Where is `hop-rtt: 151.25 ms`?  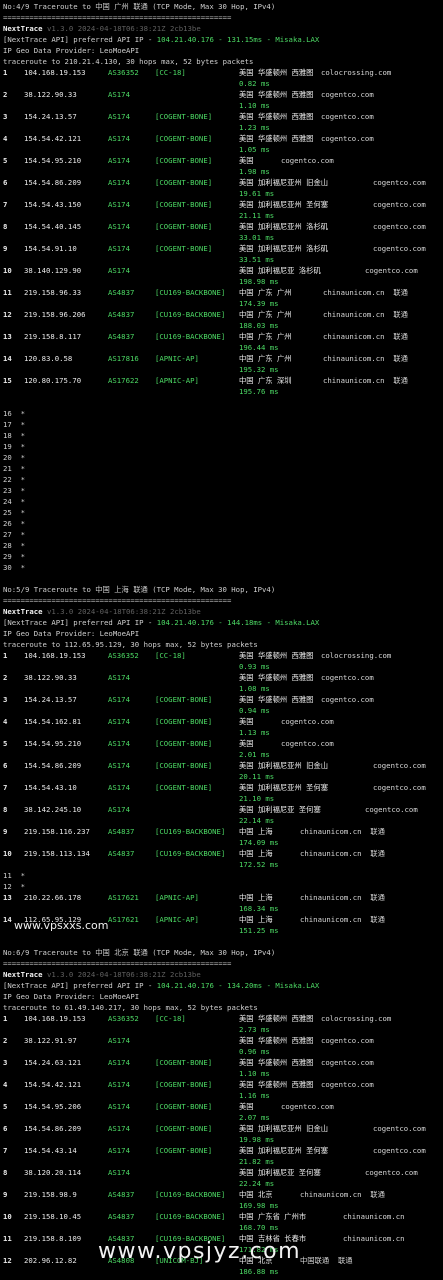
hop-rtt: 151.25 ms is located at coordinates (259, 930).